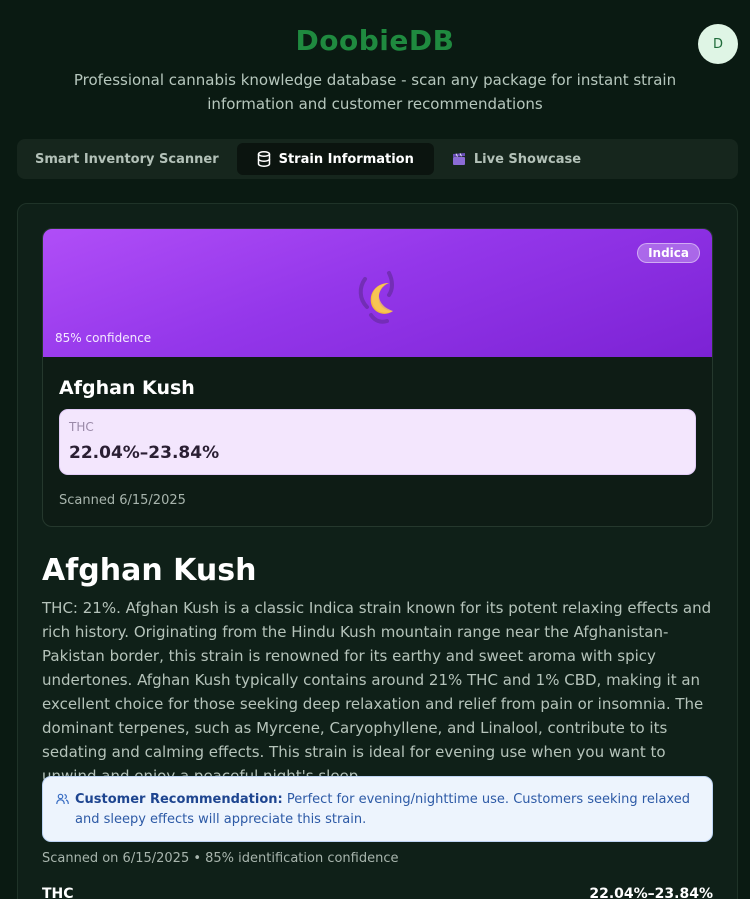  I want to click on tab-strain-information: Strain Information, so click(335, 159).